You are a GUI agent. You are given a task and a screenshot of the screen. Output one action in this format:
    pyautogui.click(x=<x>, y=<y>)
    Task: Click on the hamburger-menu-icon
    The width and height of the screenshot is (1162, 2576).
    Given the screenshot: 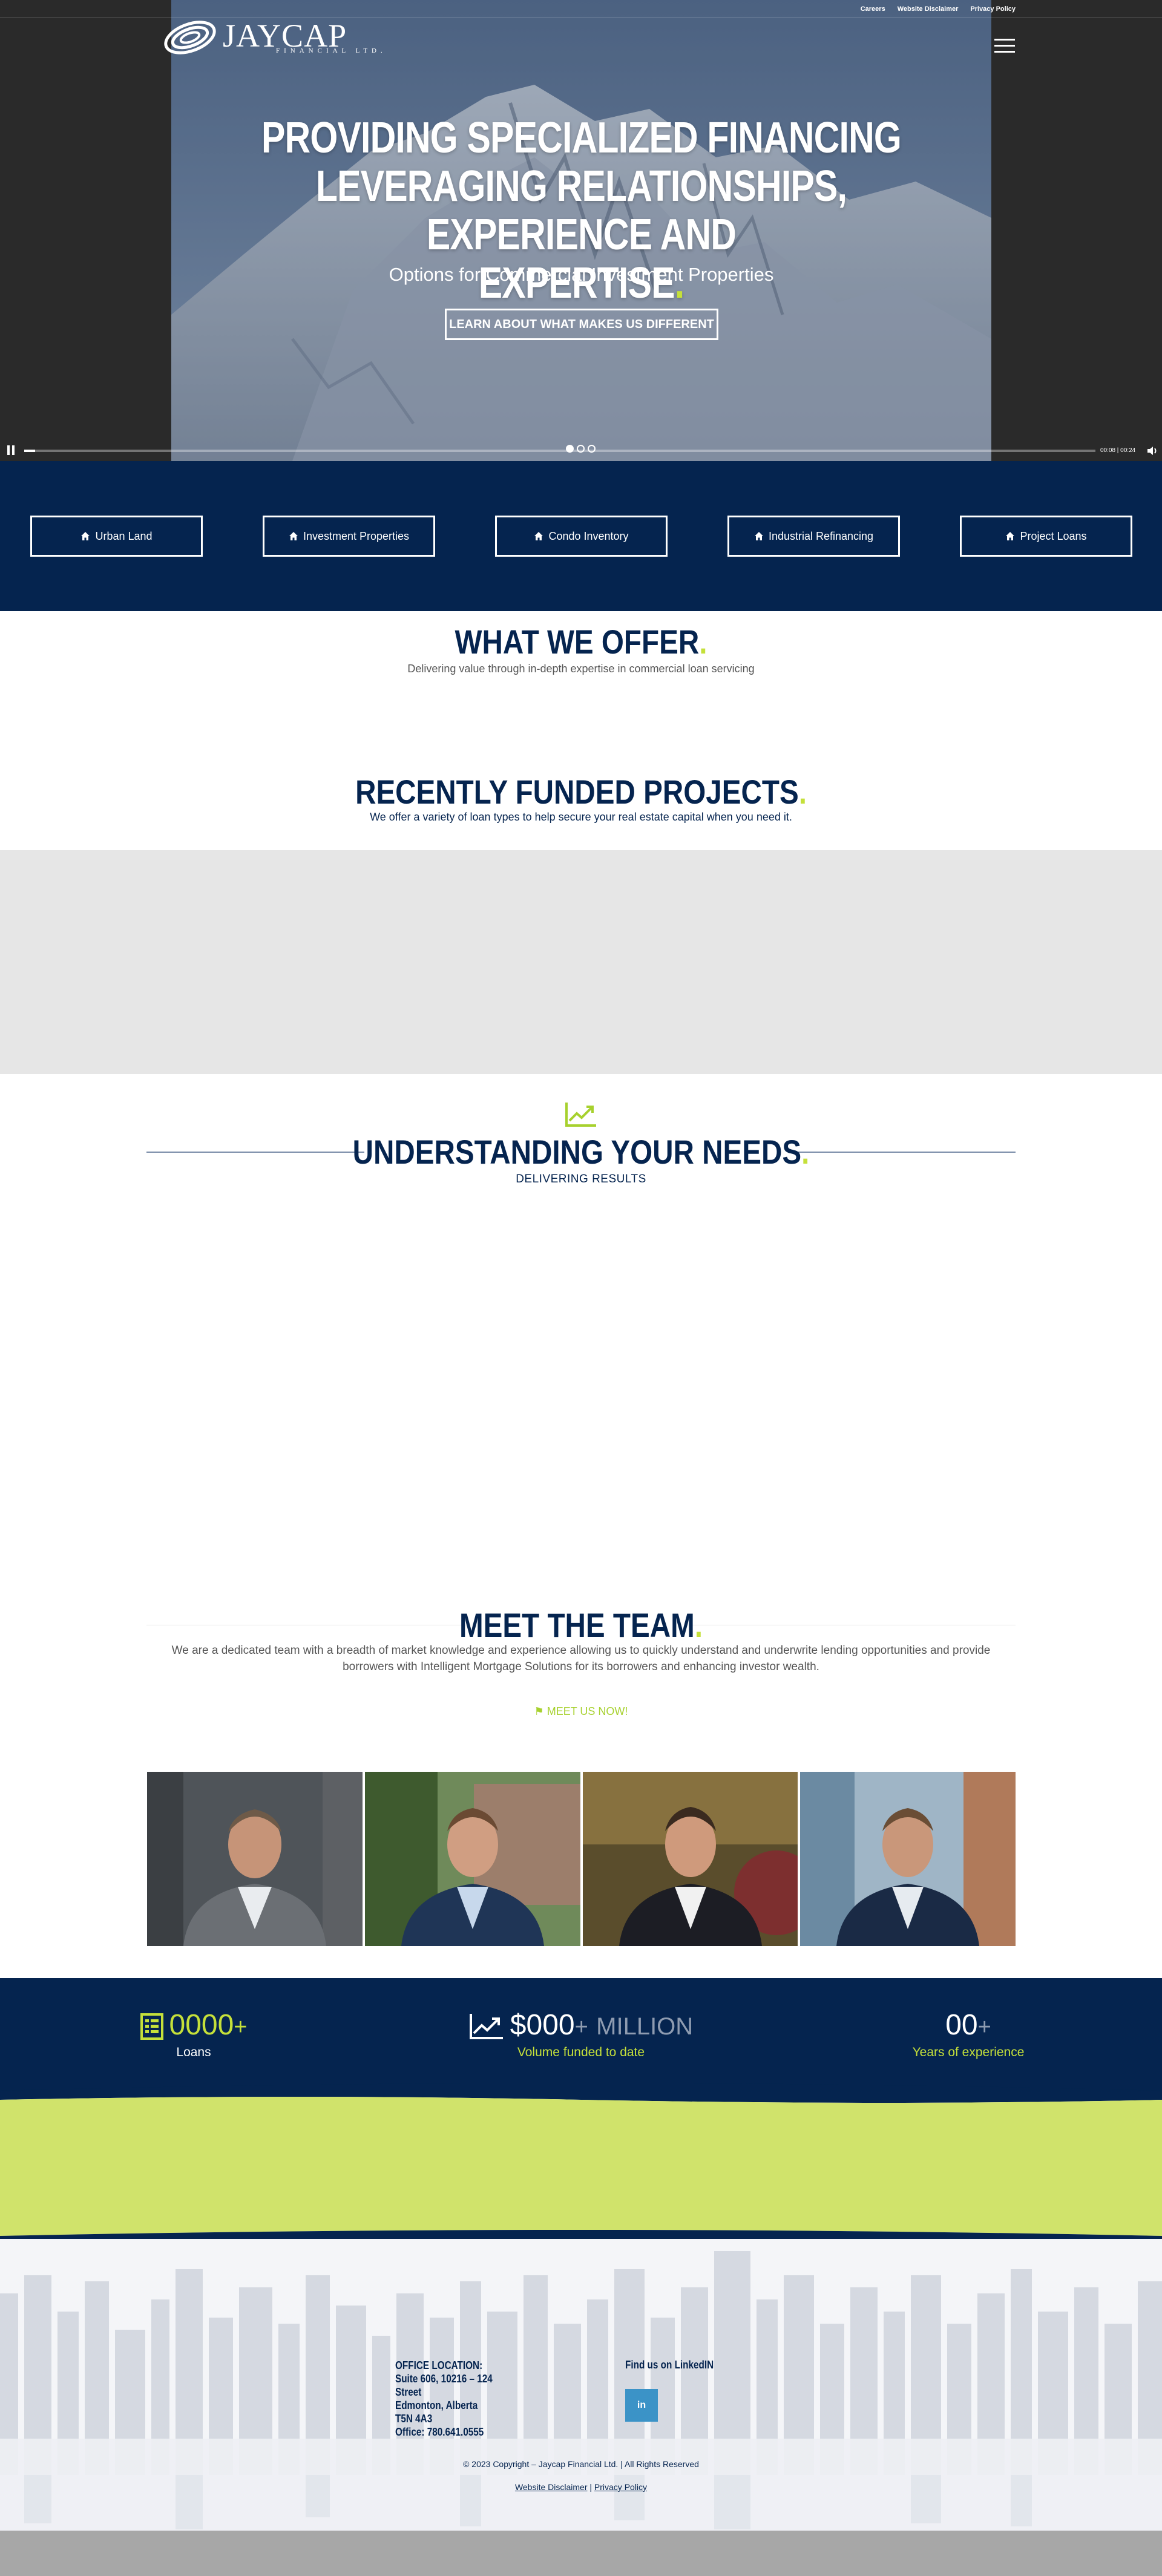 What is the action you would take?
    pyautogui.click(x=1004, y=46)
    